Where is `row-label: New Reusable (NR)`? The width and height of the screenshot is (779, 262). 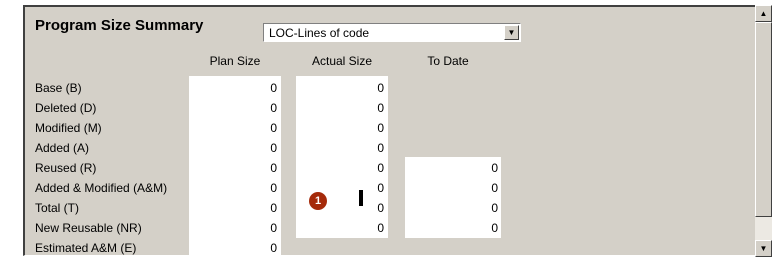
row-label: New Reusable (NR) is located at coordinates (88, 228).